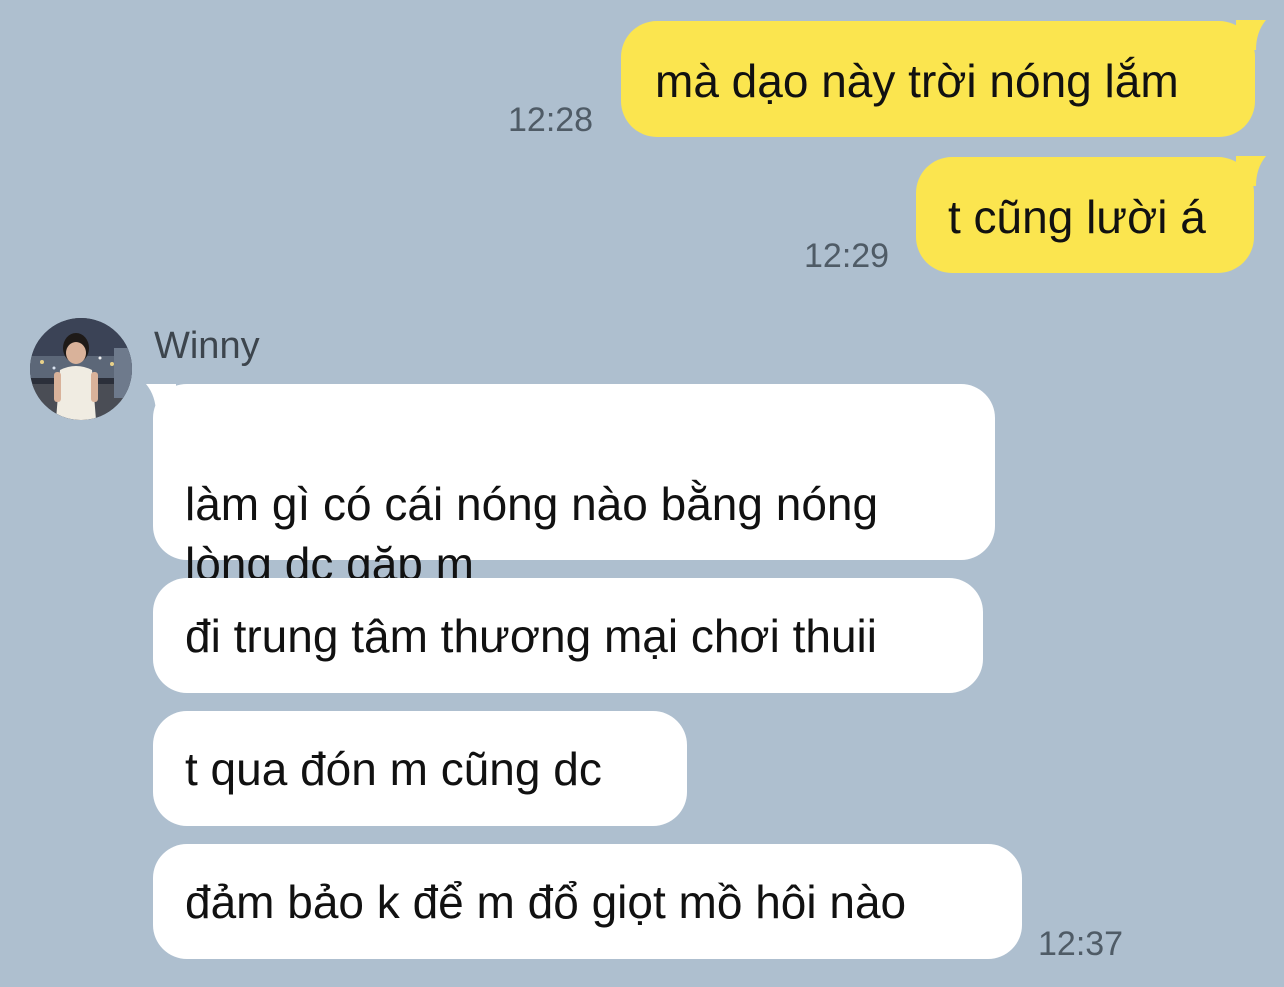 The width and height of the screenshot is (1284, 987). I want to click on outgoing-message: mà dạo này trời nóng lắm, so click(938, 79).